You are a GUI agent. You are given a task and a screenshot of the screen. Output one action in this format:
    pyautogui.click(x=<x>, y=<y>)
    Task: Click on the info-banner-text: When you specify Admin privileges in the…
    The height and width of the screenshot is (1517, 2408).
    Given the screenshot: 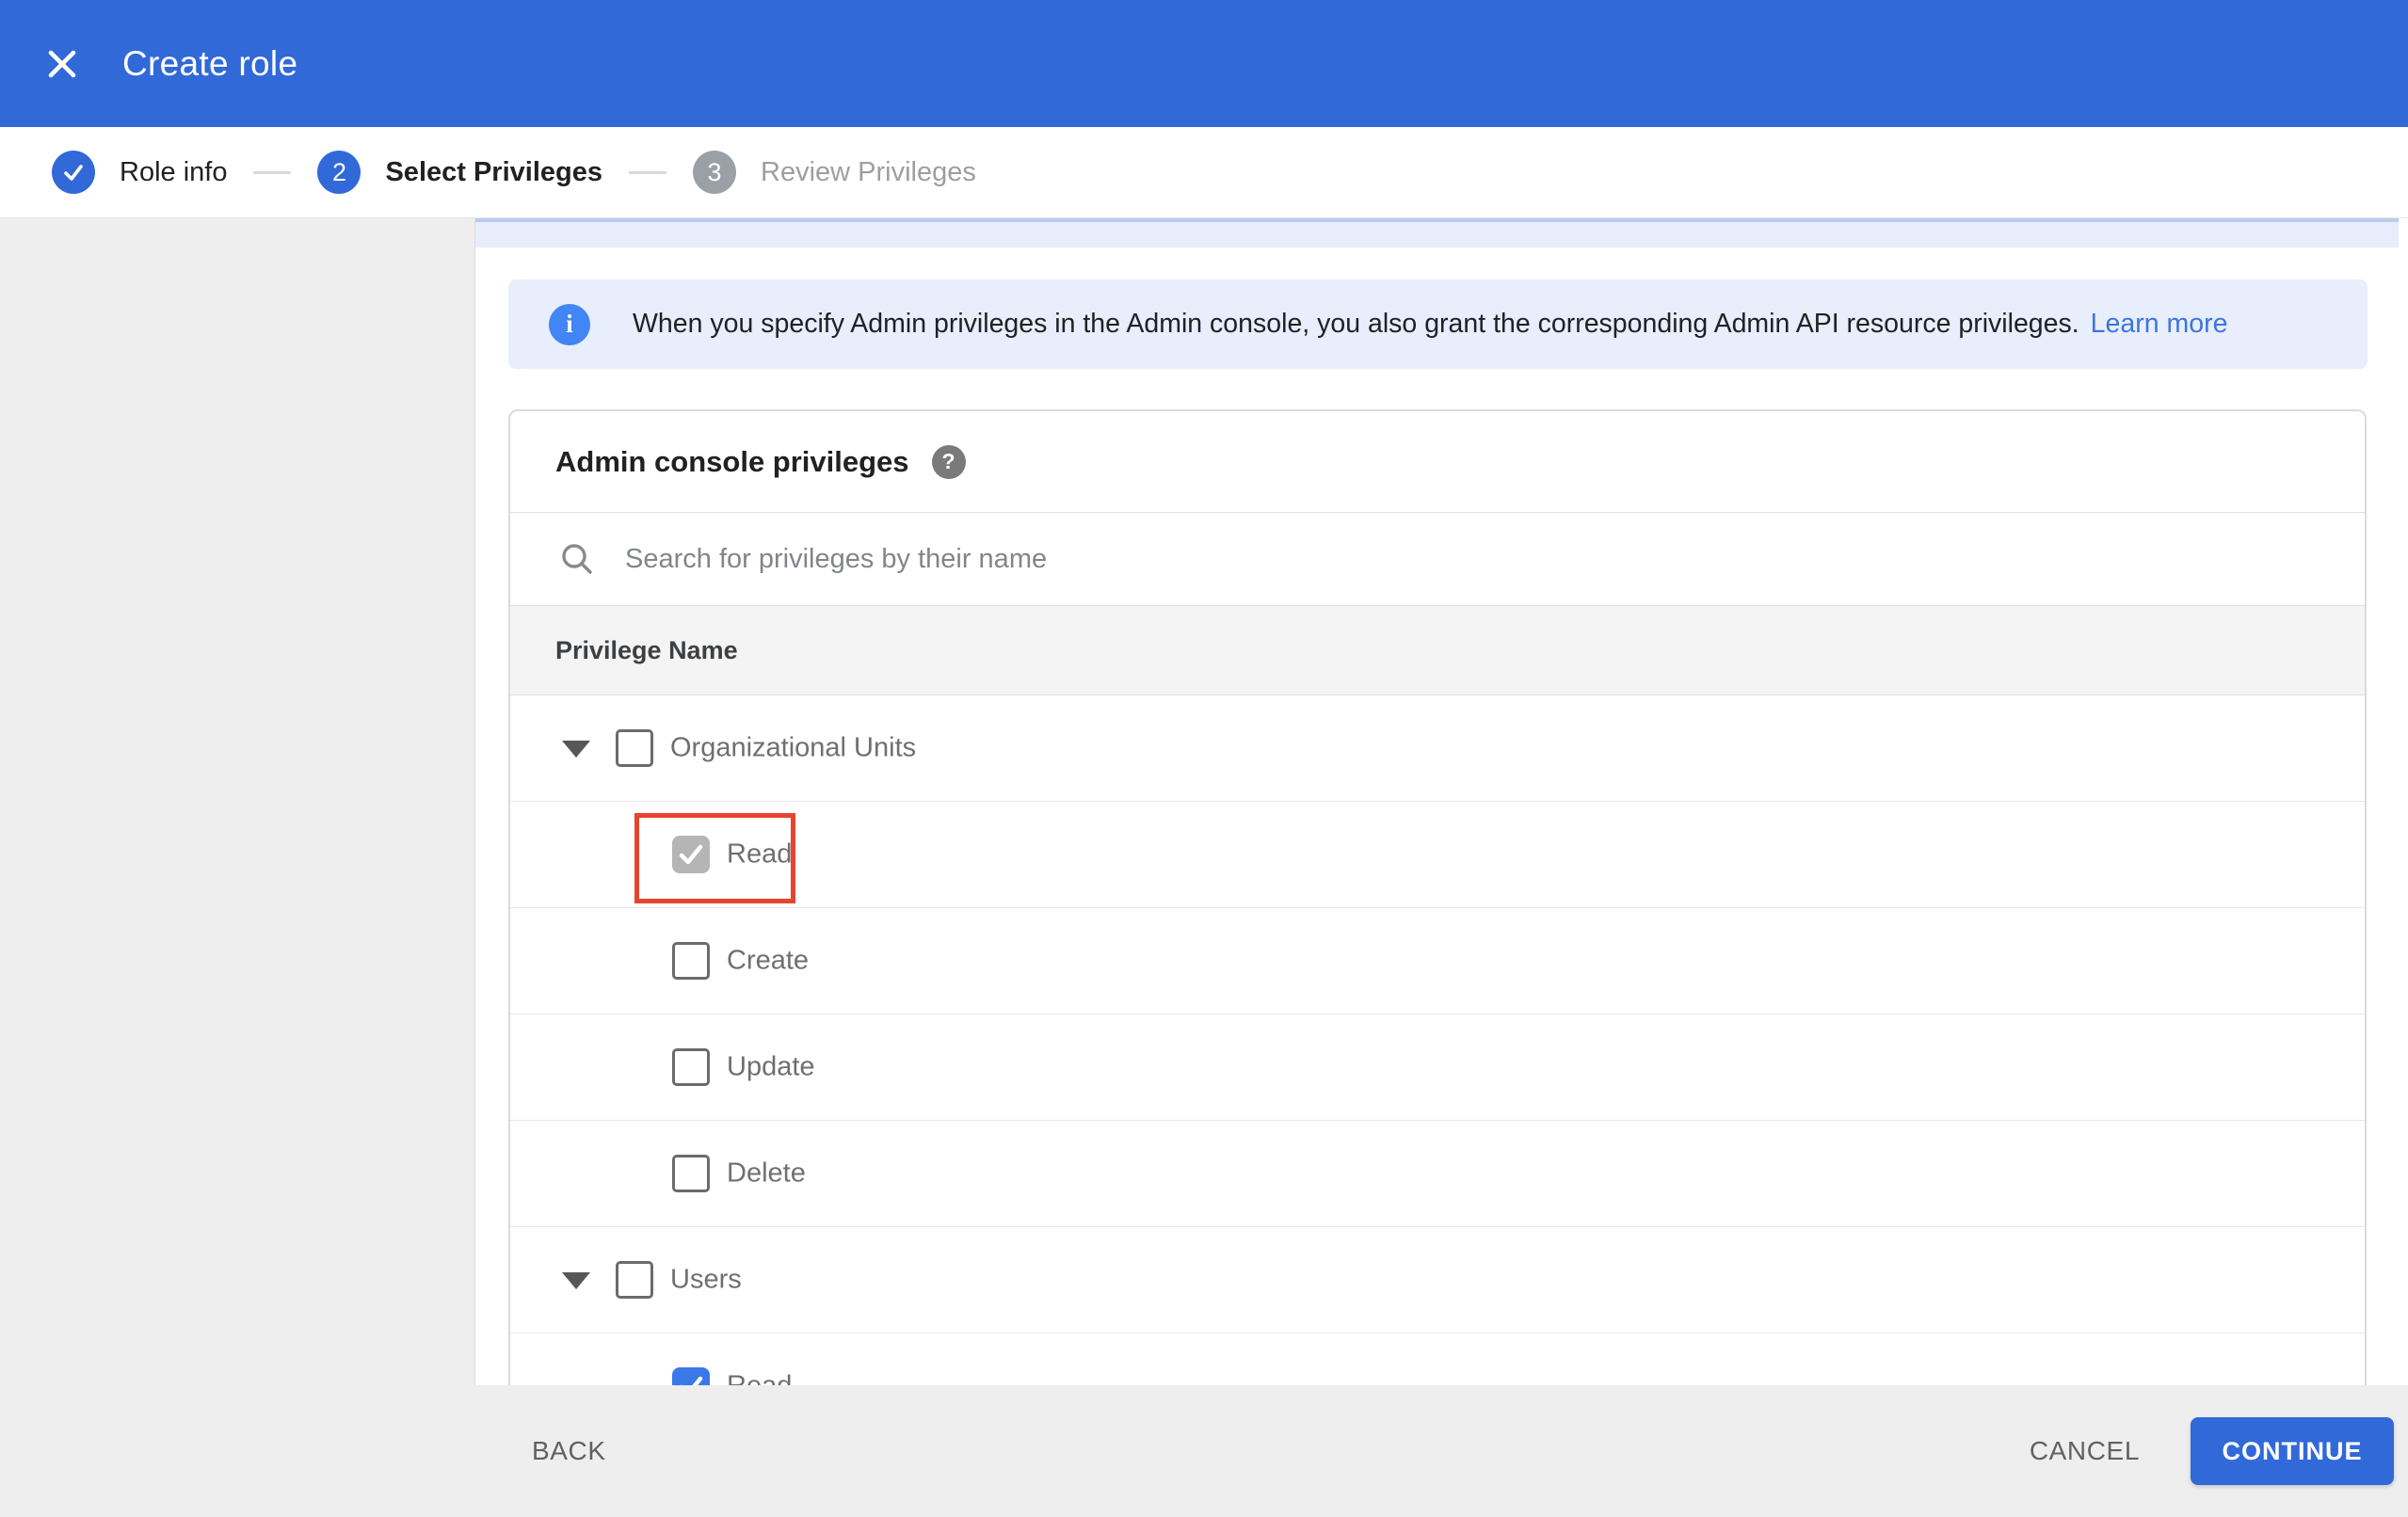 What is the action you would take?
    pyautogui.click(x=1356, y=324)
    